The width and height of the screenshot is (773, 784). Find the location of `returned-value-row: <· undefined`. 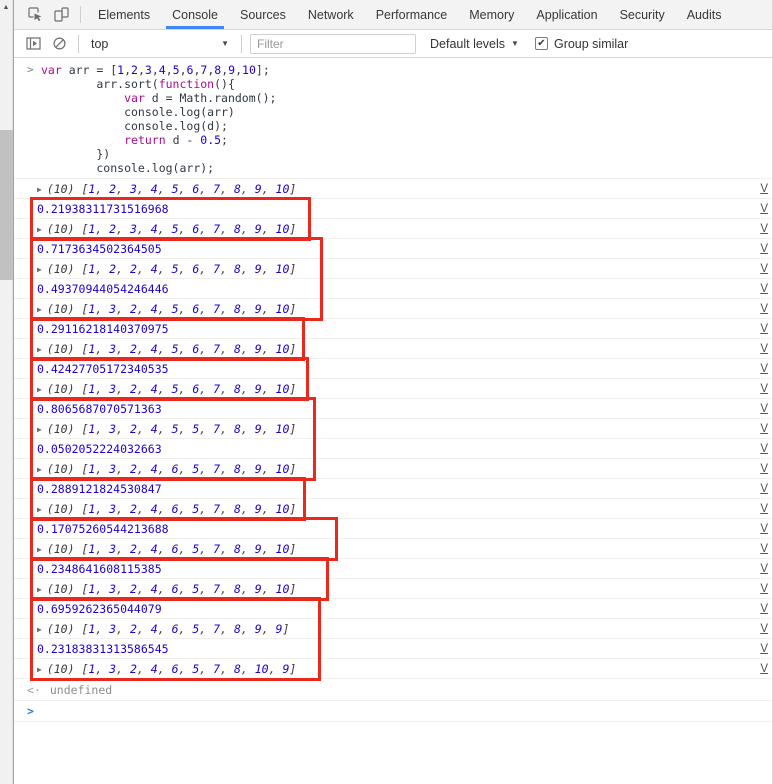

returned-value-row: <· undefined is located at coordinates (393, 690).